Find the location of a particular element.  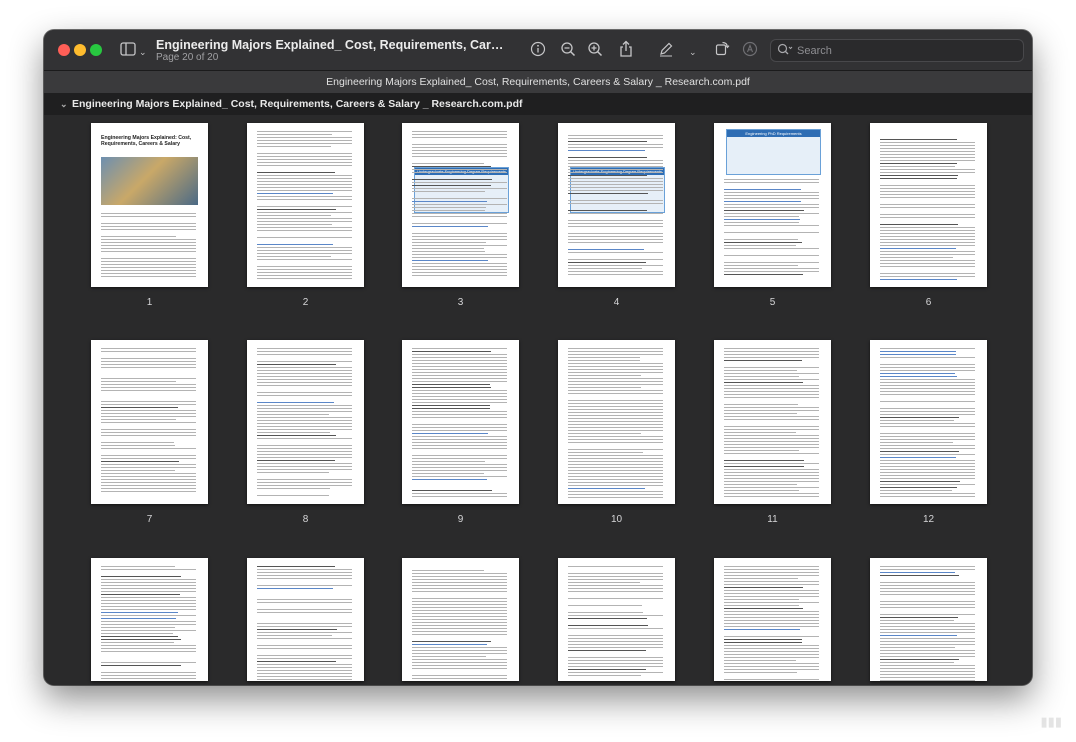

disclosure-chevron-icon: ⌄ is located at coordinates (64, 104).